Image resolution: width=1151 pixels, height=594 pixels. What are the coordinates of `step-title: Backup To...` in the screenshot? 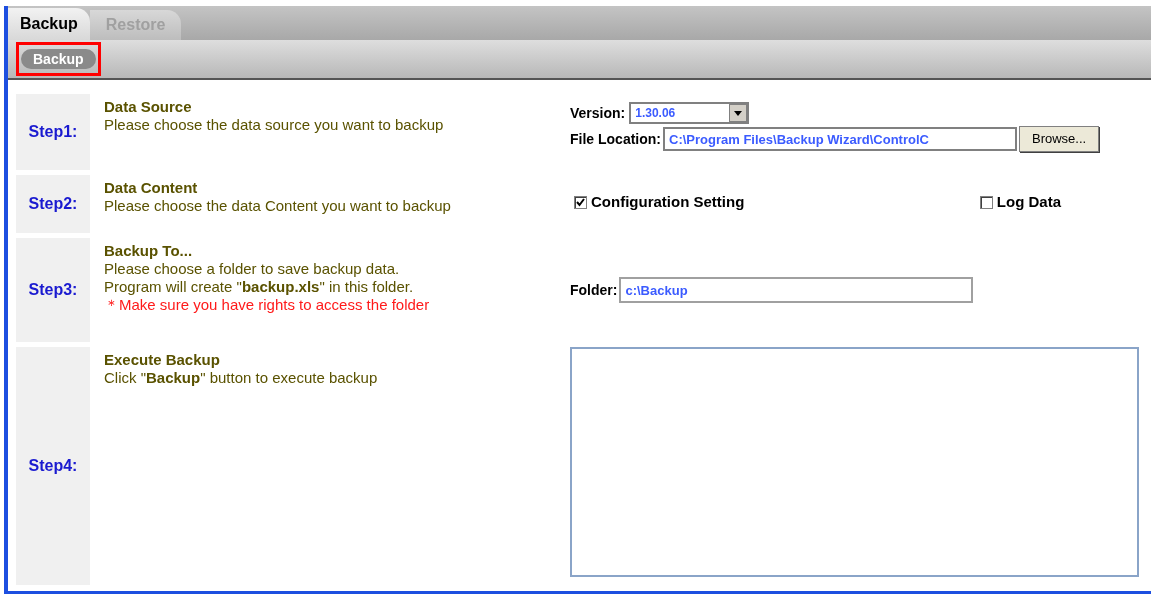 It's located at (149, 251).